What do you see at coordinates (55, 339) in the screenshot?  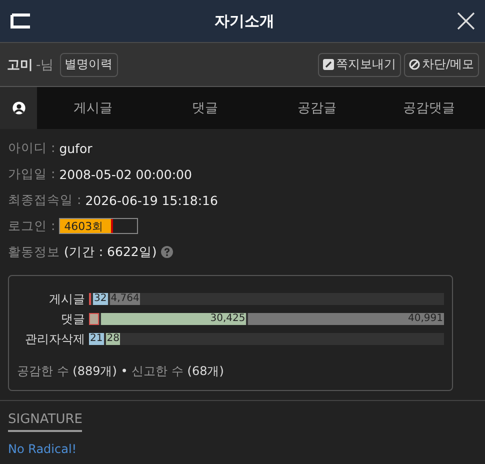 I see `stat-label: 관리자삭제` at bounding box center [55, 339].